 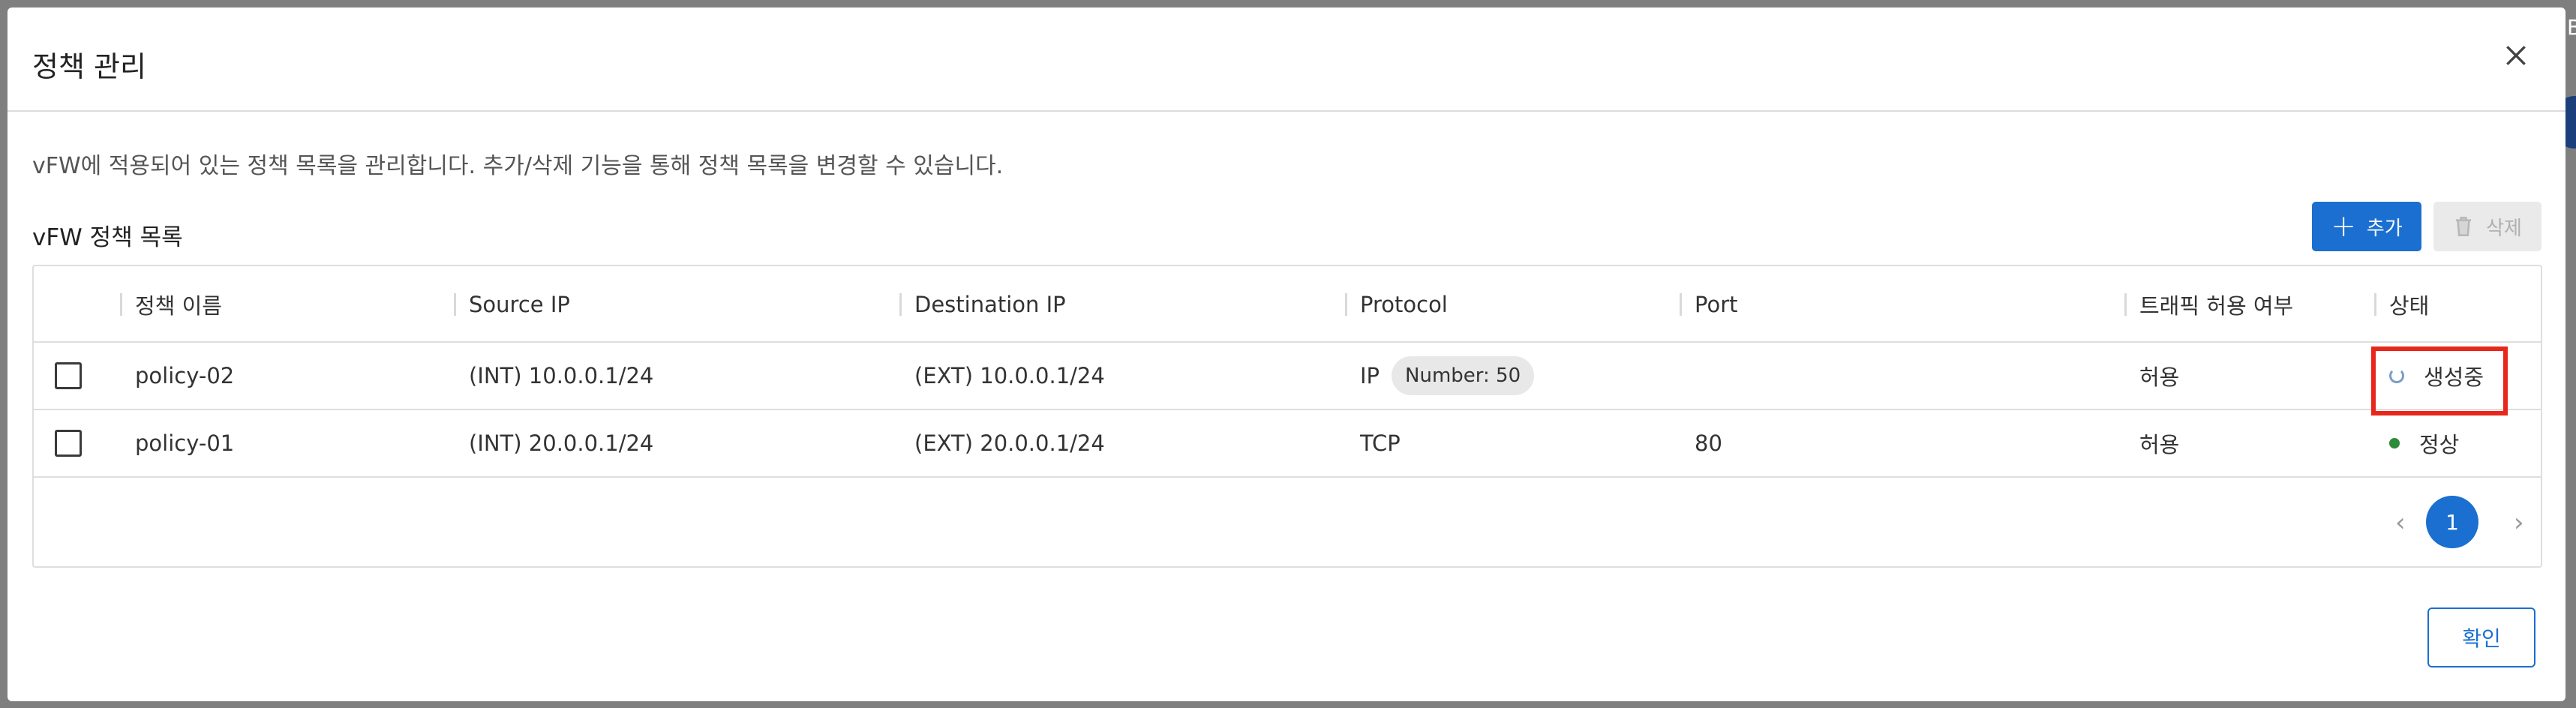 What do you see at coordinates (107, 237) in the screenshot?
I see `policy-list-title: vFW 정책 목록` at bounding box center [107, 237].